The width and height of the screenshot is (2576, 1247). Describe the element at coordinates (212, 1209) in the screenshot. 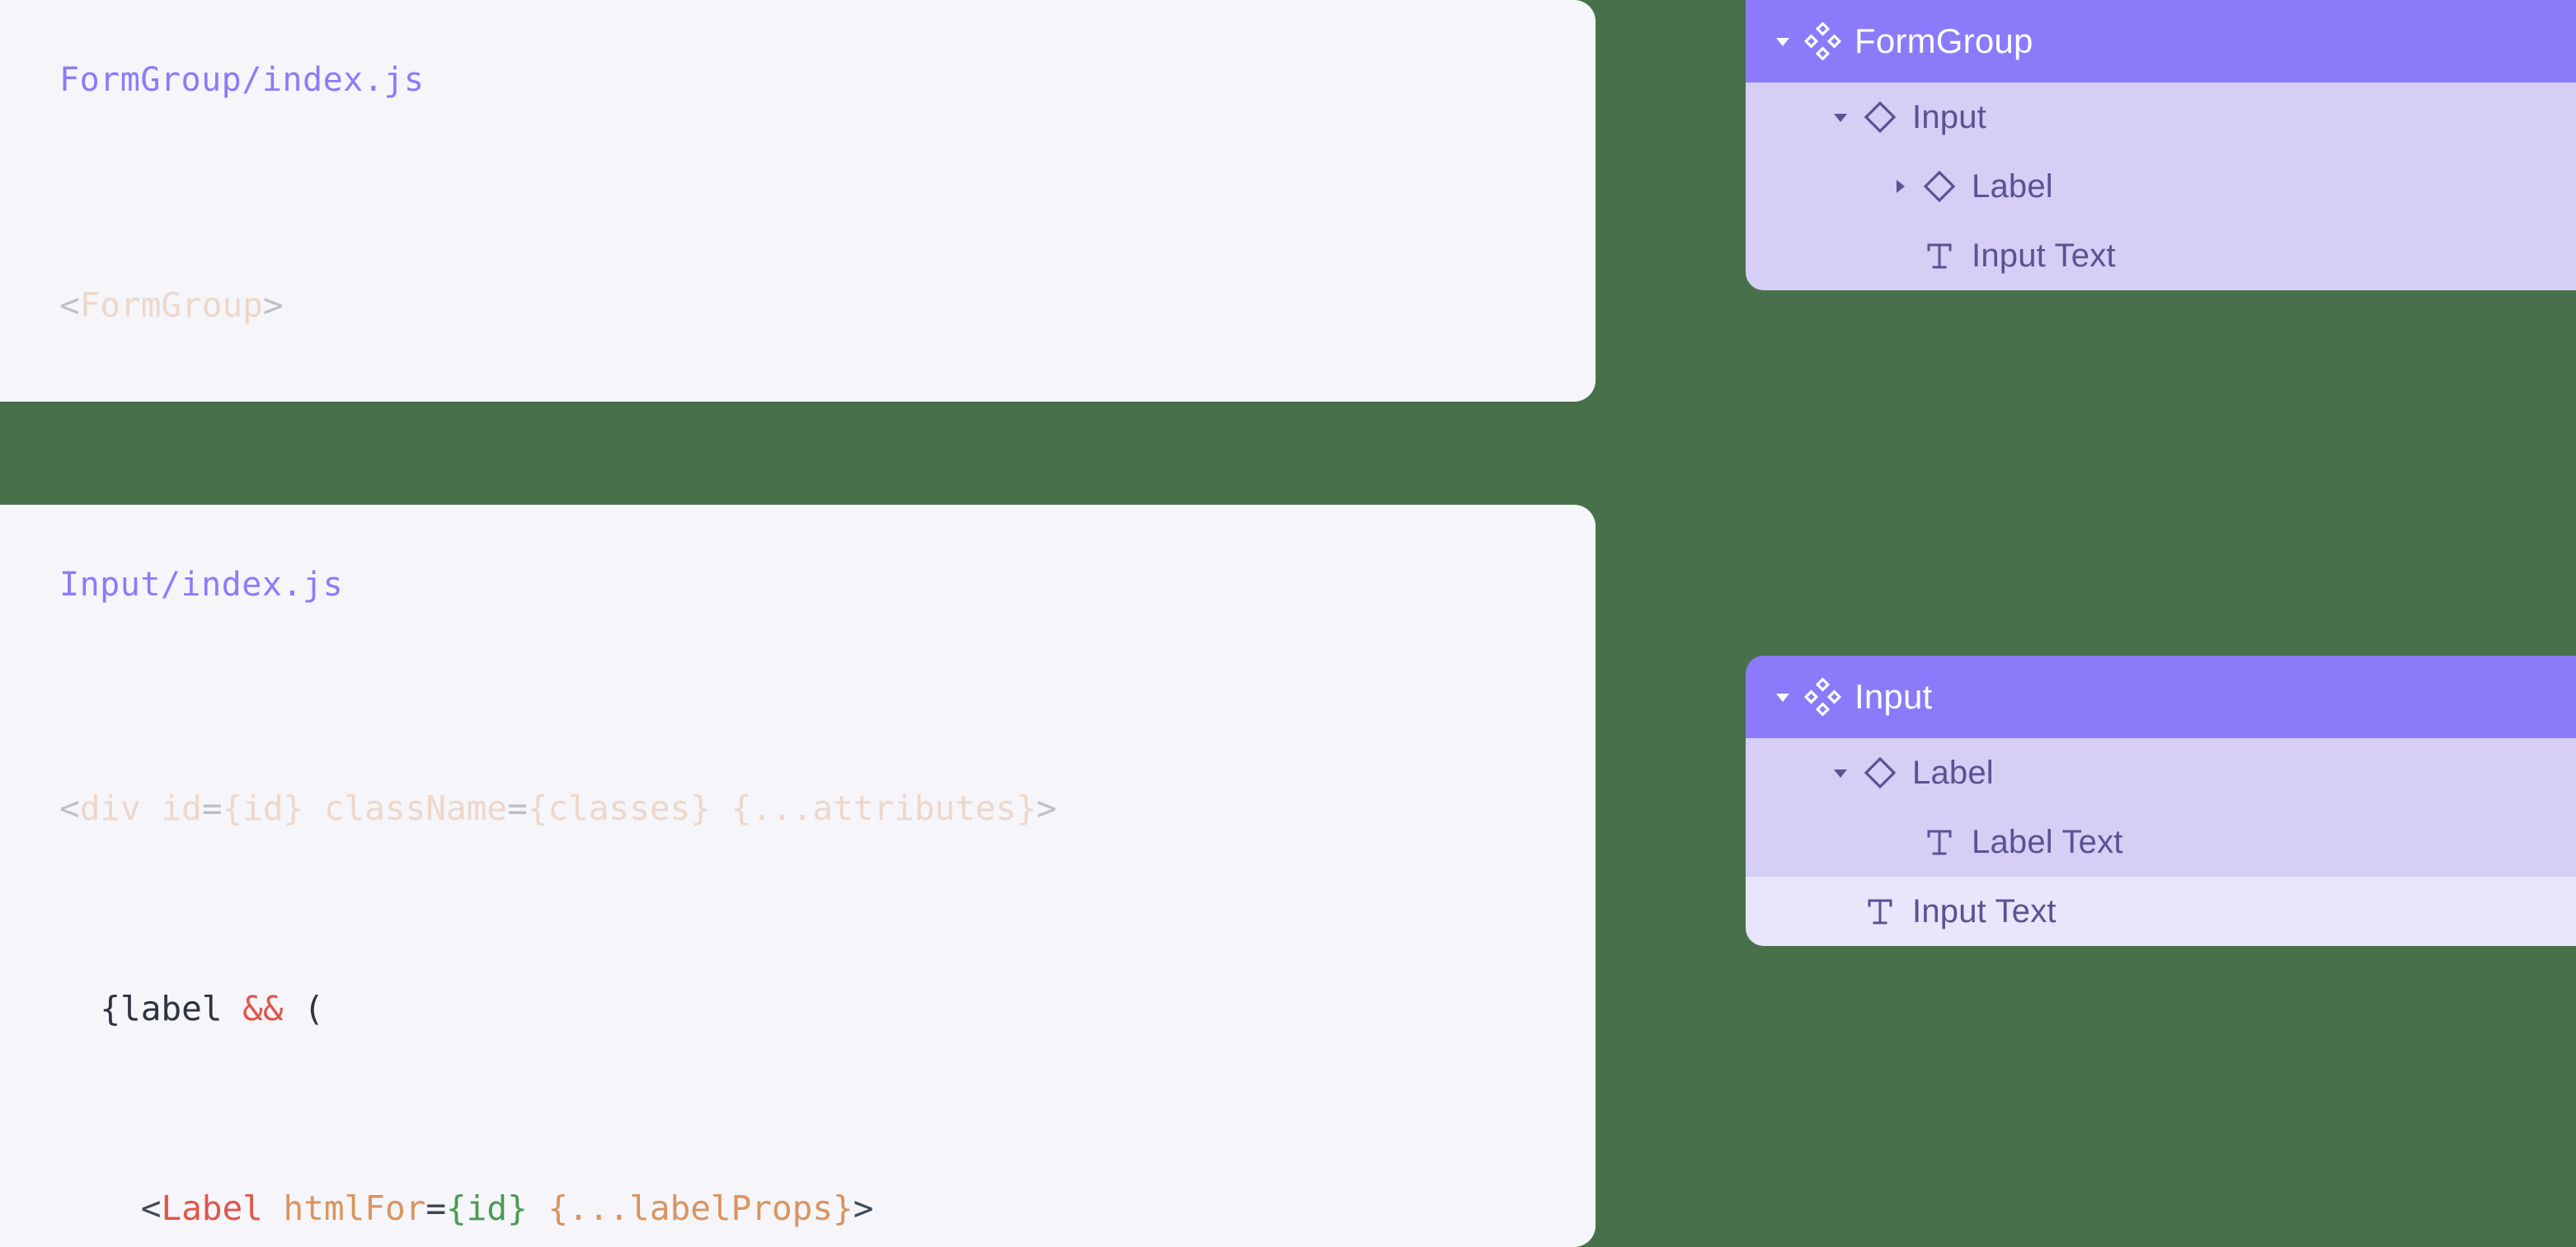

I see `code-token-tag: Label` at that location.